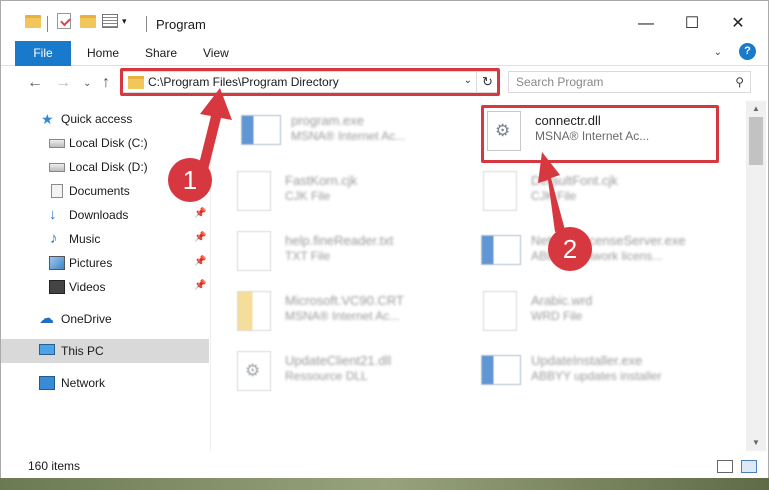 This screenshot has width=769, height=490. What do you see at coordinates (53, 214) in the screenshot?
I see `downloads-icon: ↓` at bounding box center [53, 214].